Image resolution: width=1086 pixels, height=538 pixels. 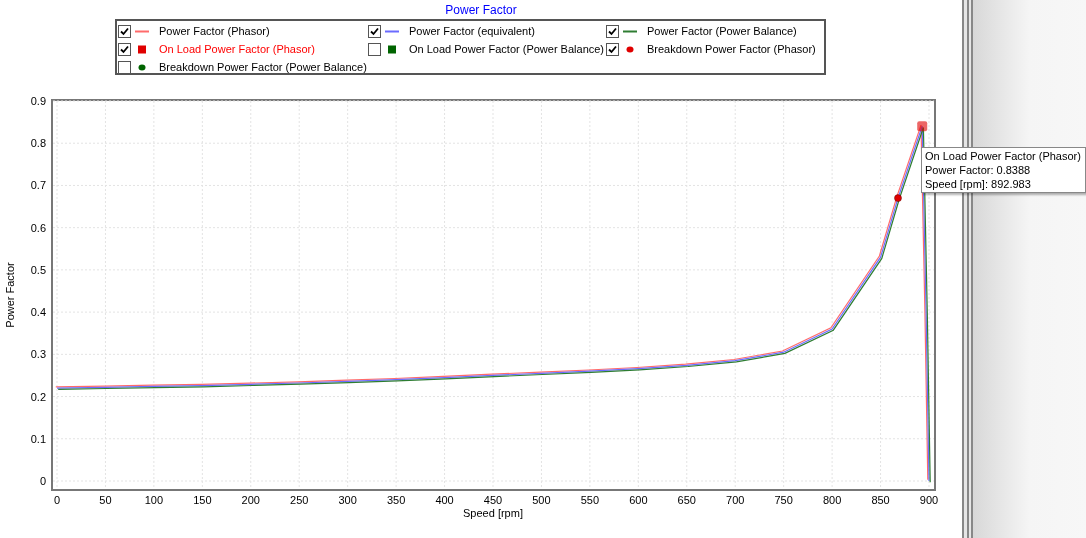 I want to click on legend-label: Power Factor (Power Balance), so click(x=722, y=32).